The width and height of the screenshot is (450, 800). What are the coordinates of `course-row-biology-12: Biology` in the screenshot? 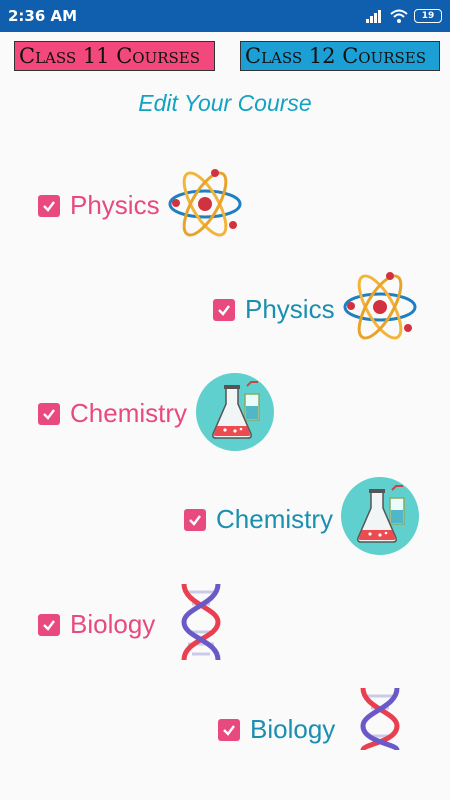 It's located at (276, 729).